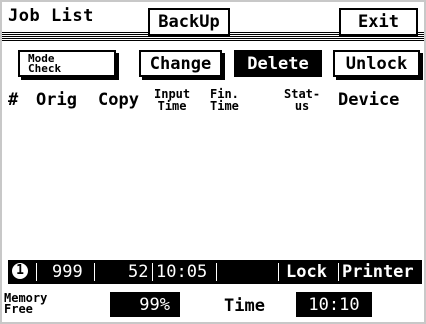  What do you see at coordinates (45, 68) in the screenshot?
I see `mode-check-label-line2: Check` at bounding box center [45, 68].